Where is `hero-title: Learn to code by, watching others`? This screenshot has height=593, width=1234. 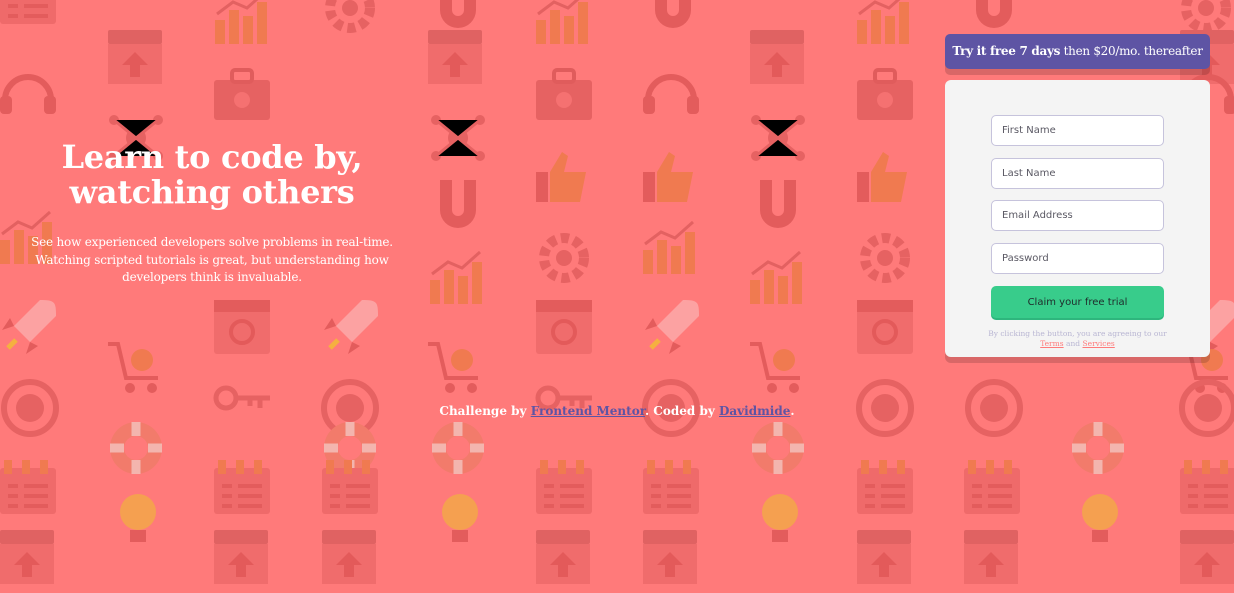
hero-title: Learn to code by, watching others is located at coordinates (212, 175).